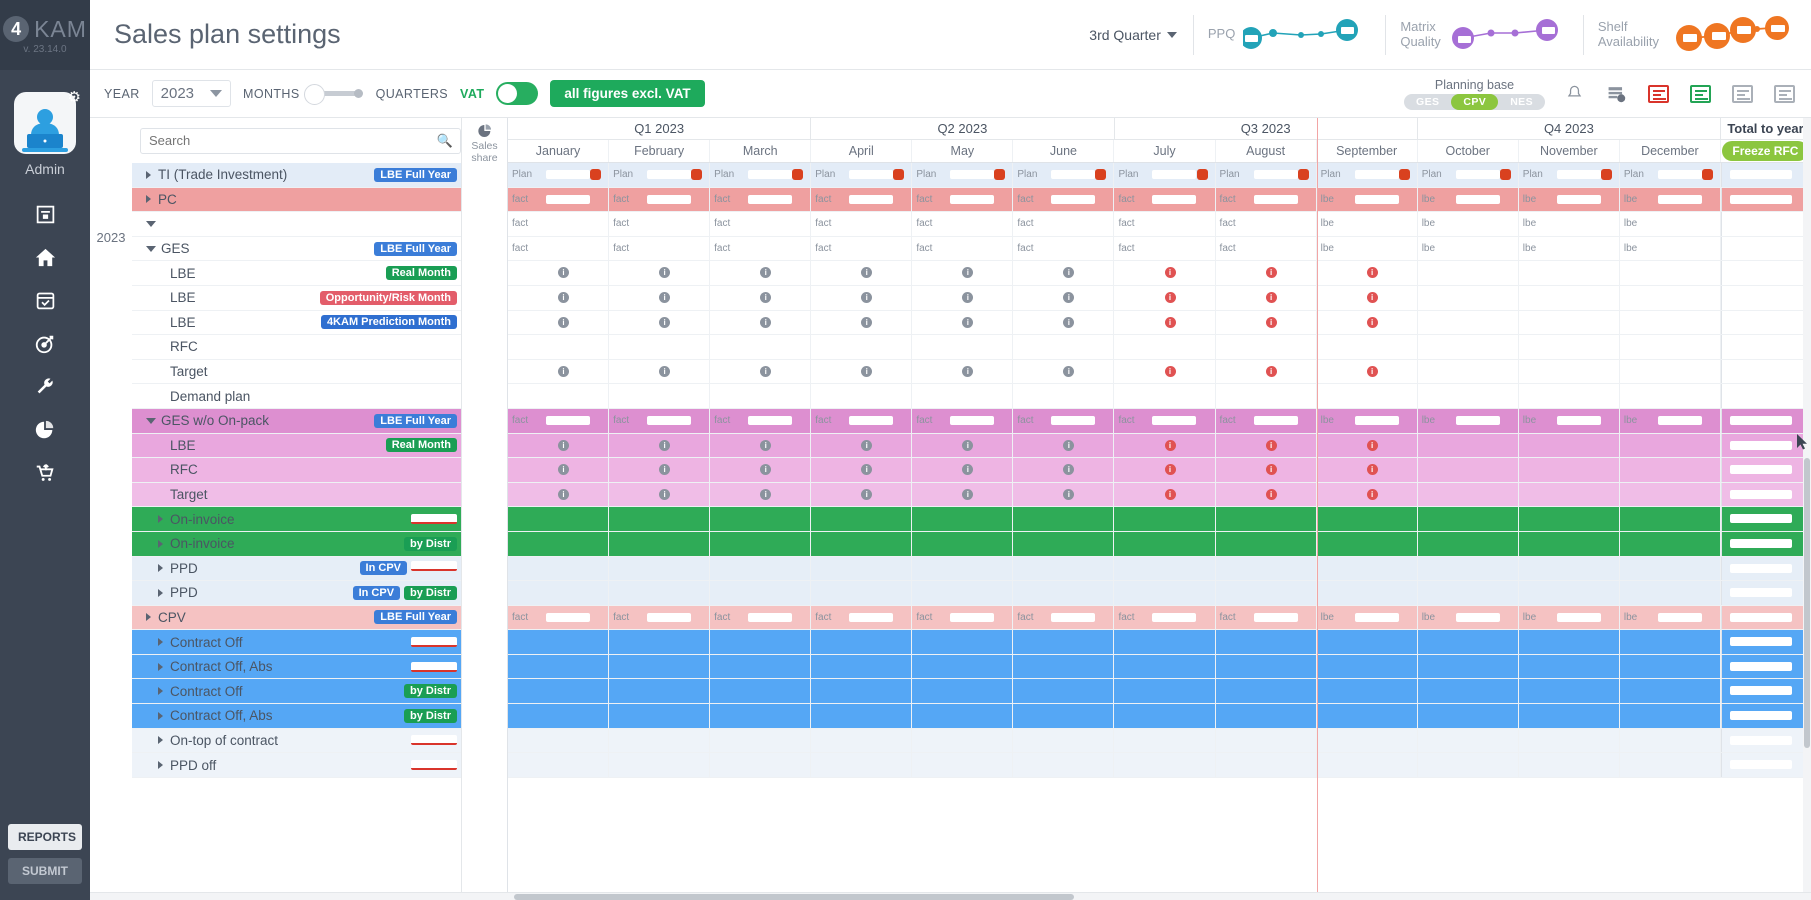  Describe the element at coordinates (296, 323) in the screenshot. I see `row-label: LBE 4KAM Prediction Month` at that location.